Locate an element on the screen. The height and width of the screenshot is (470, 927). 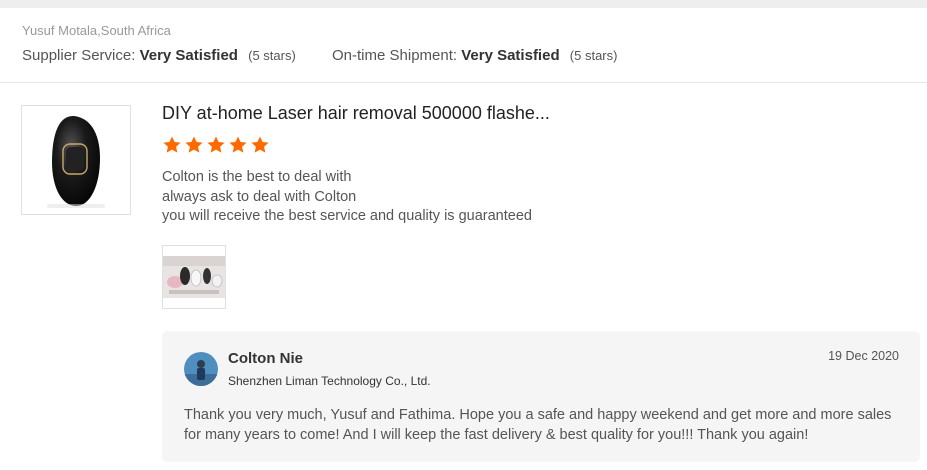
review-photo-thumbnail is located at coordinates (194, 277).